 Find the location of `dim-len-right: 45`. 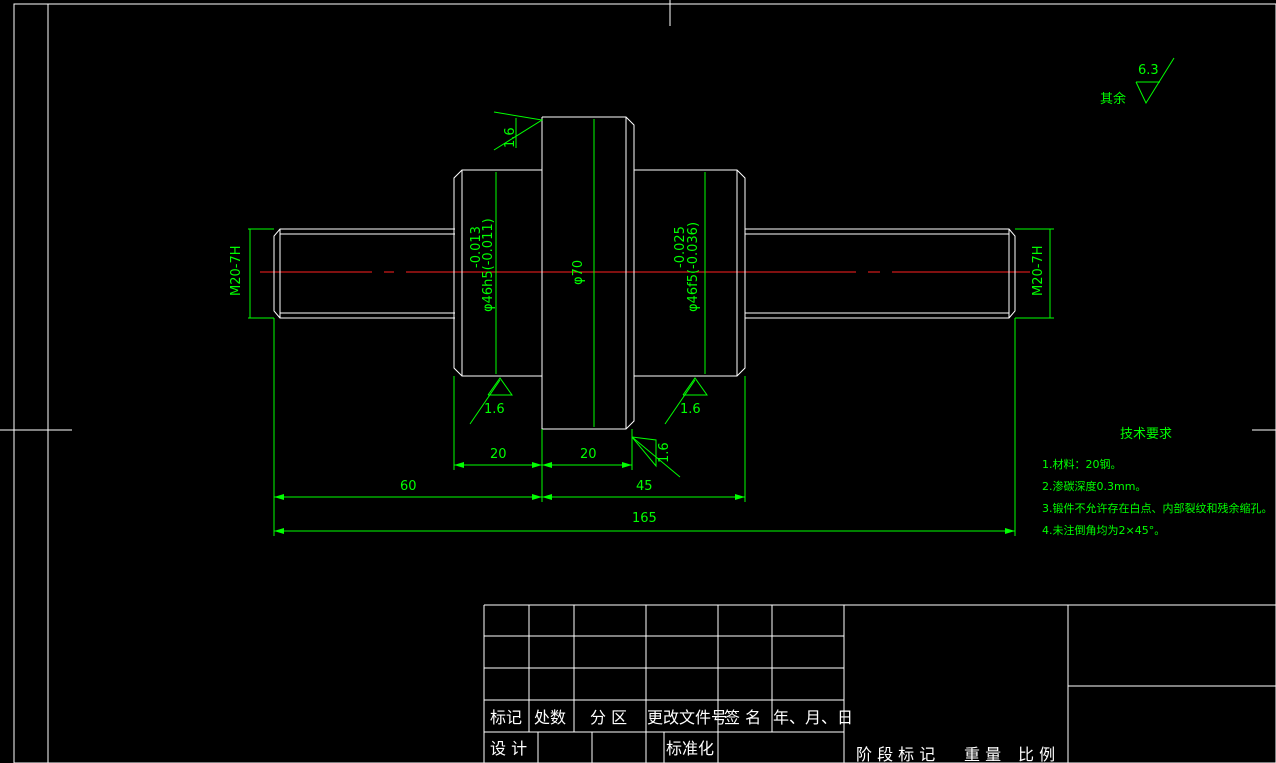

dim-len-right: 45 is located at coordinates (644, 486).